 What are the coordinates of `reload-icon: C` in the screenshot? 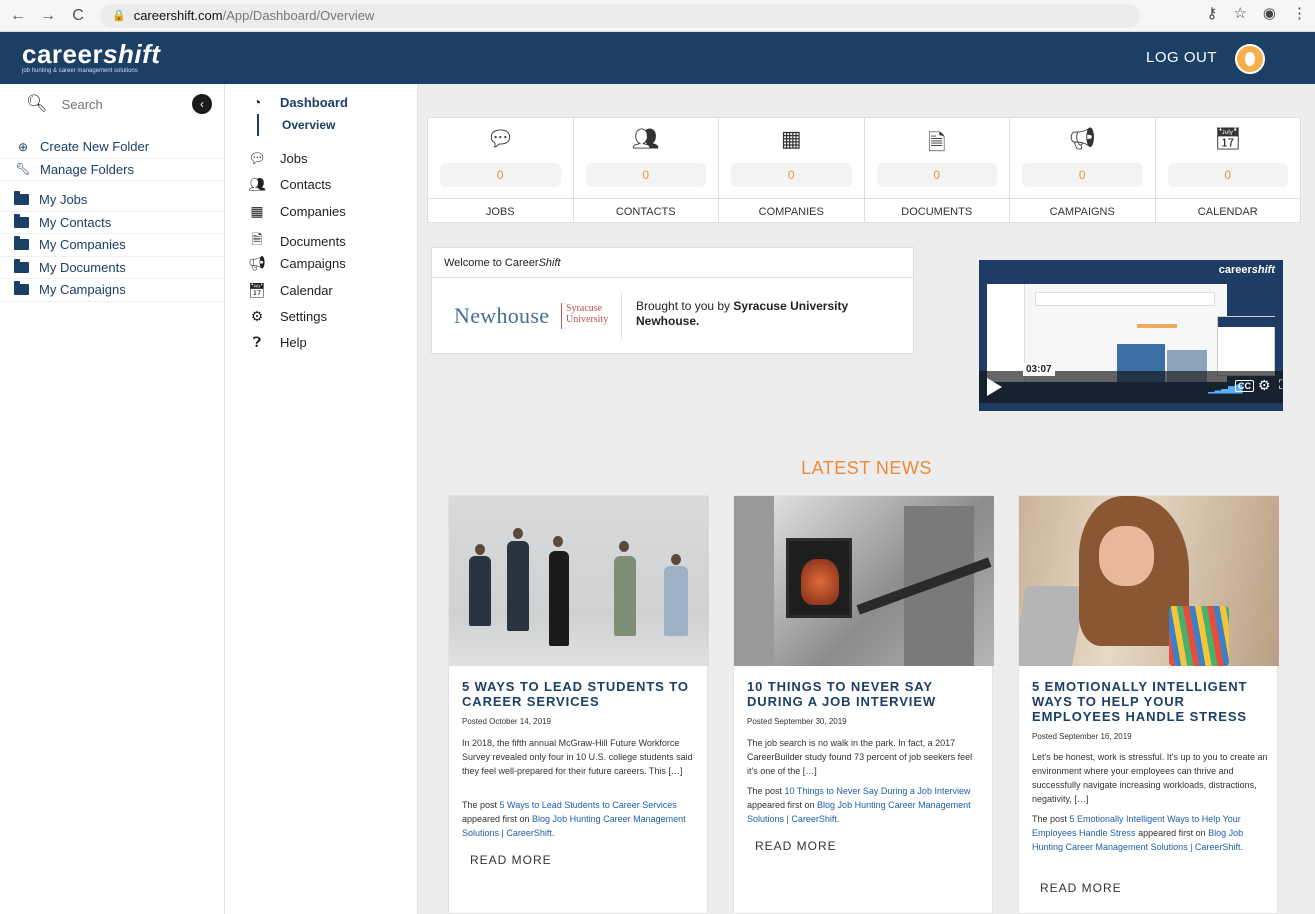 It's located at (78, 16).